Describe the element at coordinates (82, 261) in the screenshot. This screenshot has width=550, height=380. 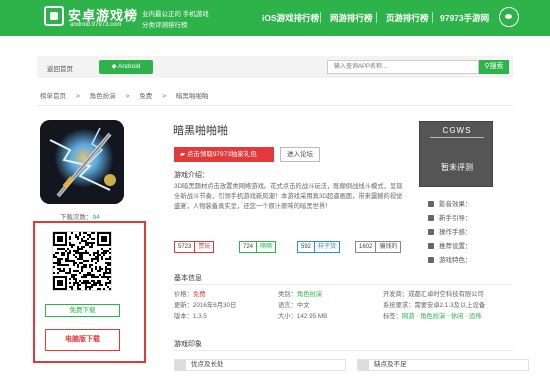
I see `qr-code` at that location.